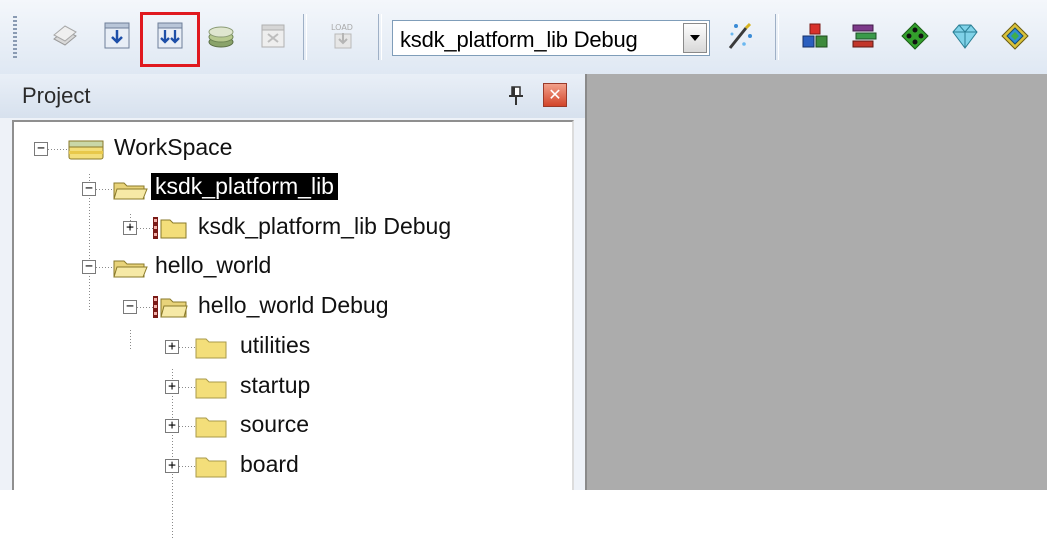 The image size is (1047, 539). I want to click on target-folder-icon, so click(170, 228).